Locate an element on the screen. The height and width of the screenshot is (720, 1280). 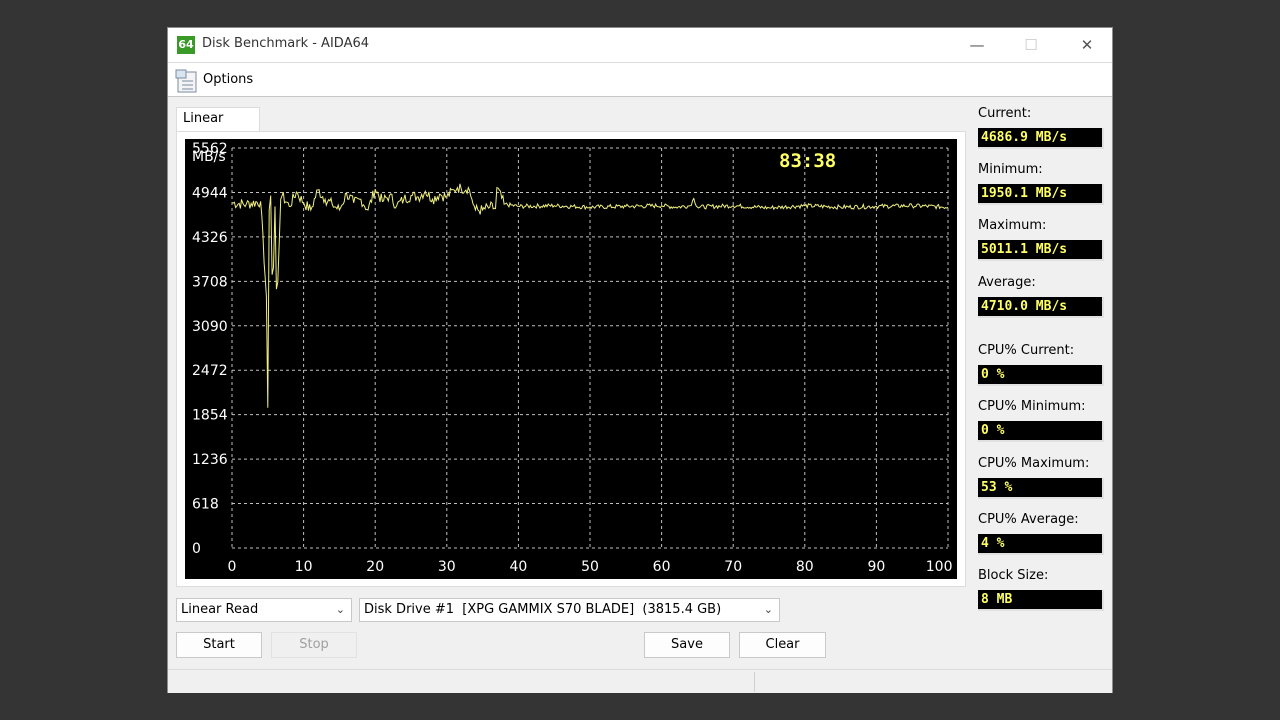
stat-label: Current: is located at coordinates (1005, 113).